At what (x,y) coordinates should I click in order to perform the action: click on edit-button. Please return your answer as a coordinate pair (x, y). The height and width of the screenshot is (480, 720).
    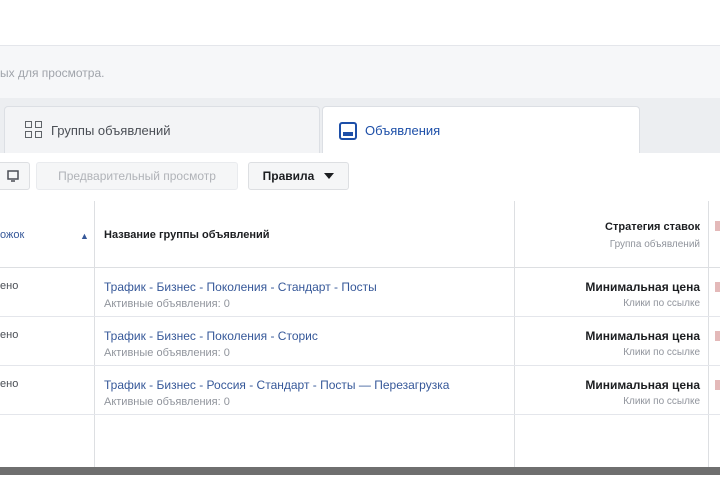
    Looking at the image, I should click on (15, 176).